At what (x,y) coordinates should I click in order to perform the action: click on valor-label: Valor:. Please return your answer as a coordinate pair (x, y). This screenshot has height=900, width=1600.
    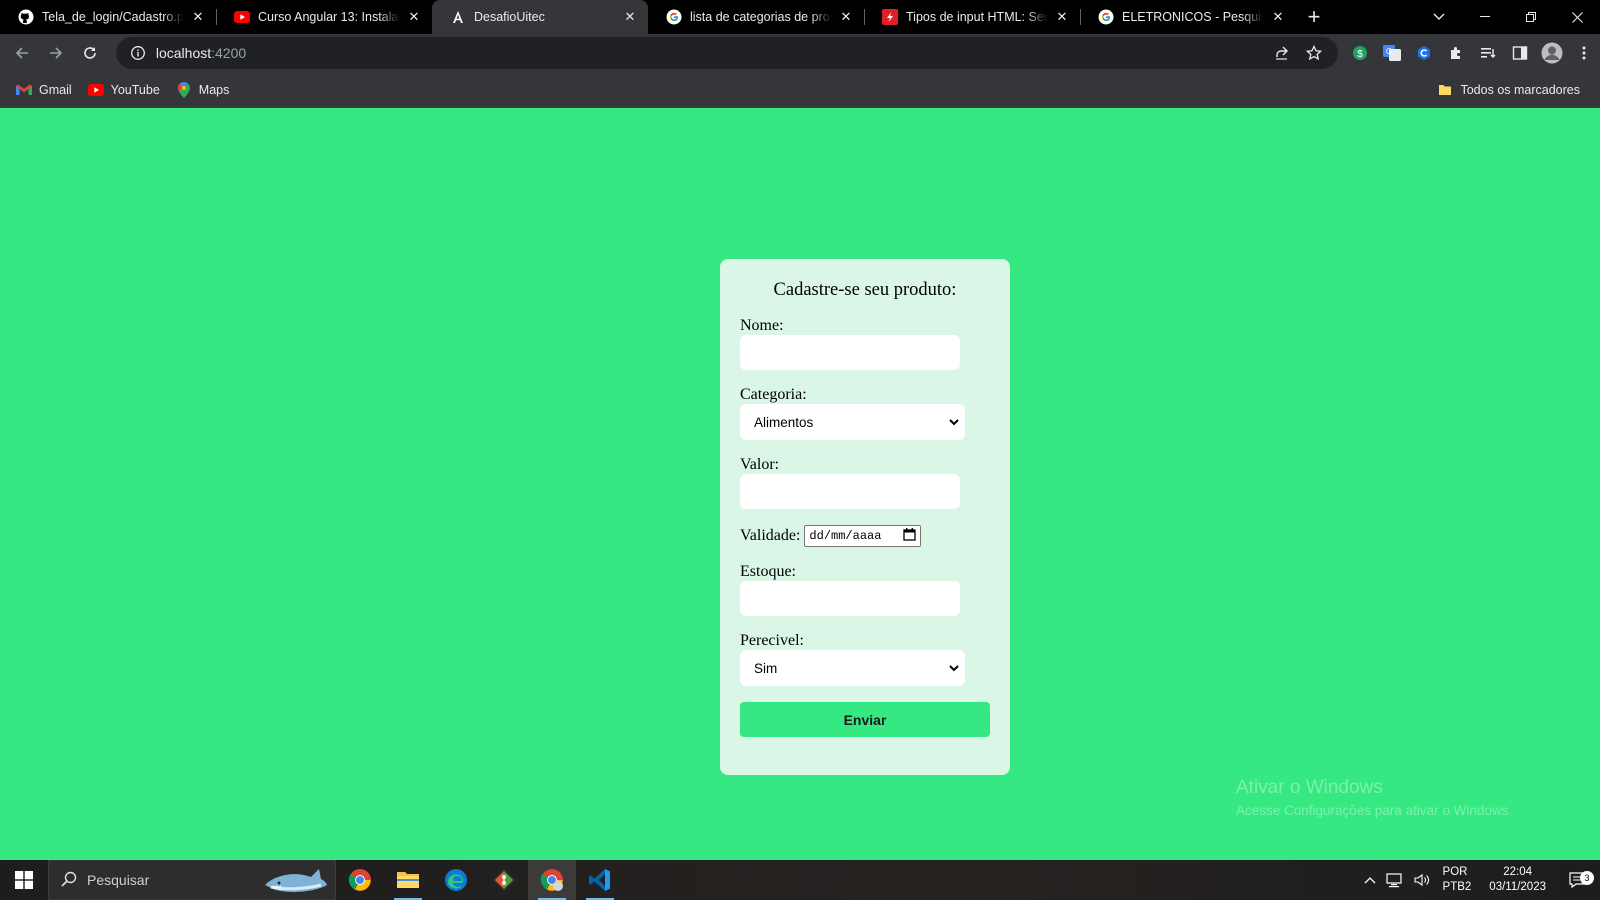
    Looking at the image, I should click on (760, 464).